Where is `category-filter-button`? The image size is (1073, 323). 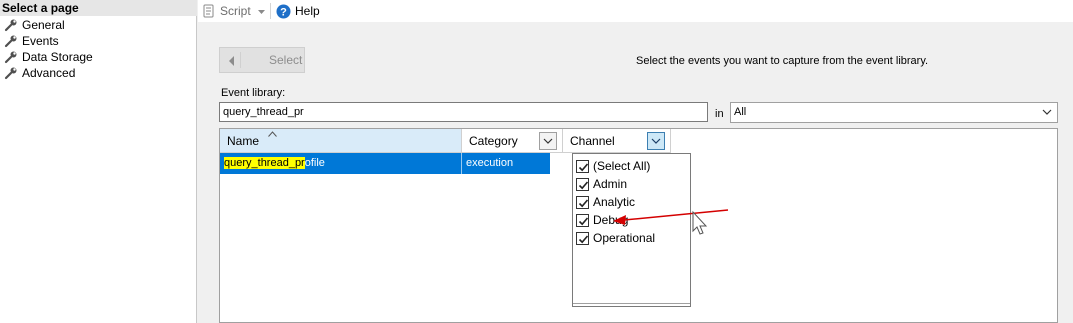 category-filter-button is located at coordinates (548, 141).